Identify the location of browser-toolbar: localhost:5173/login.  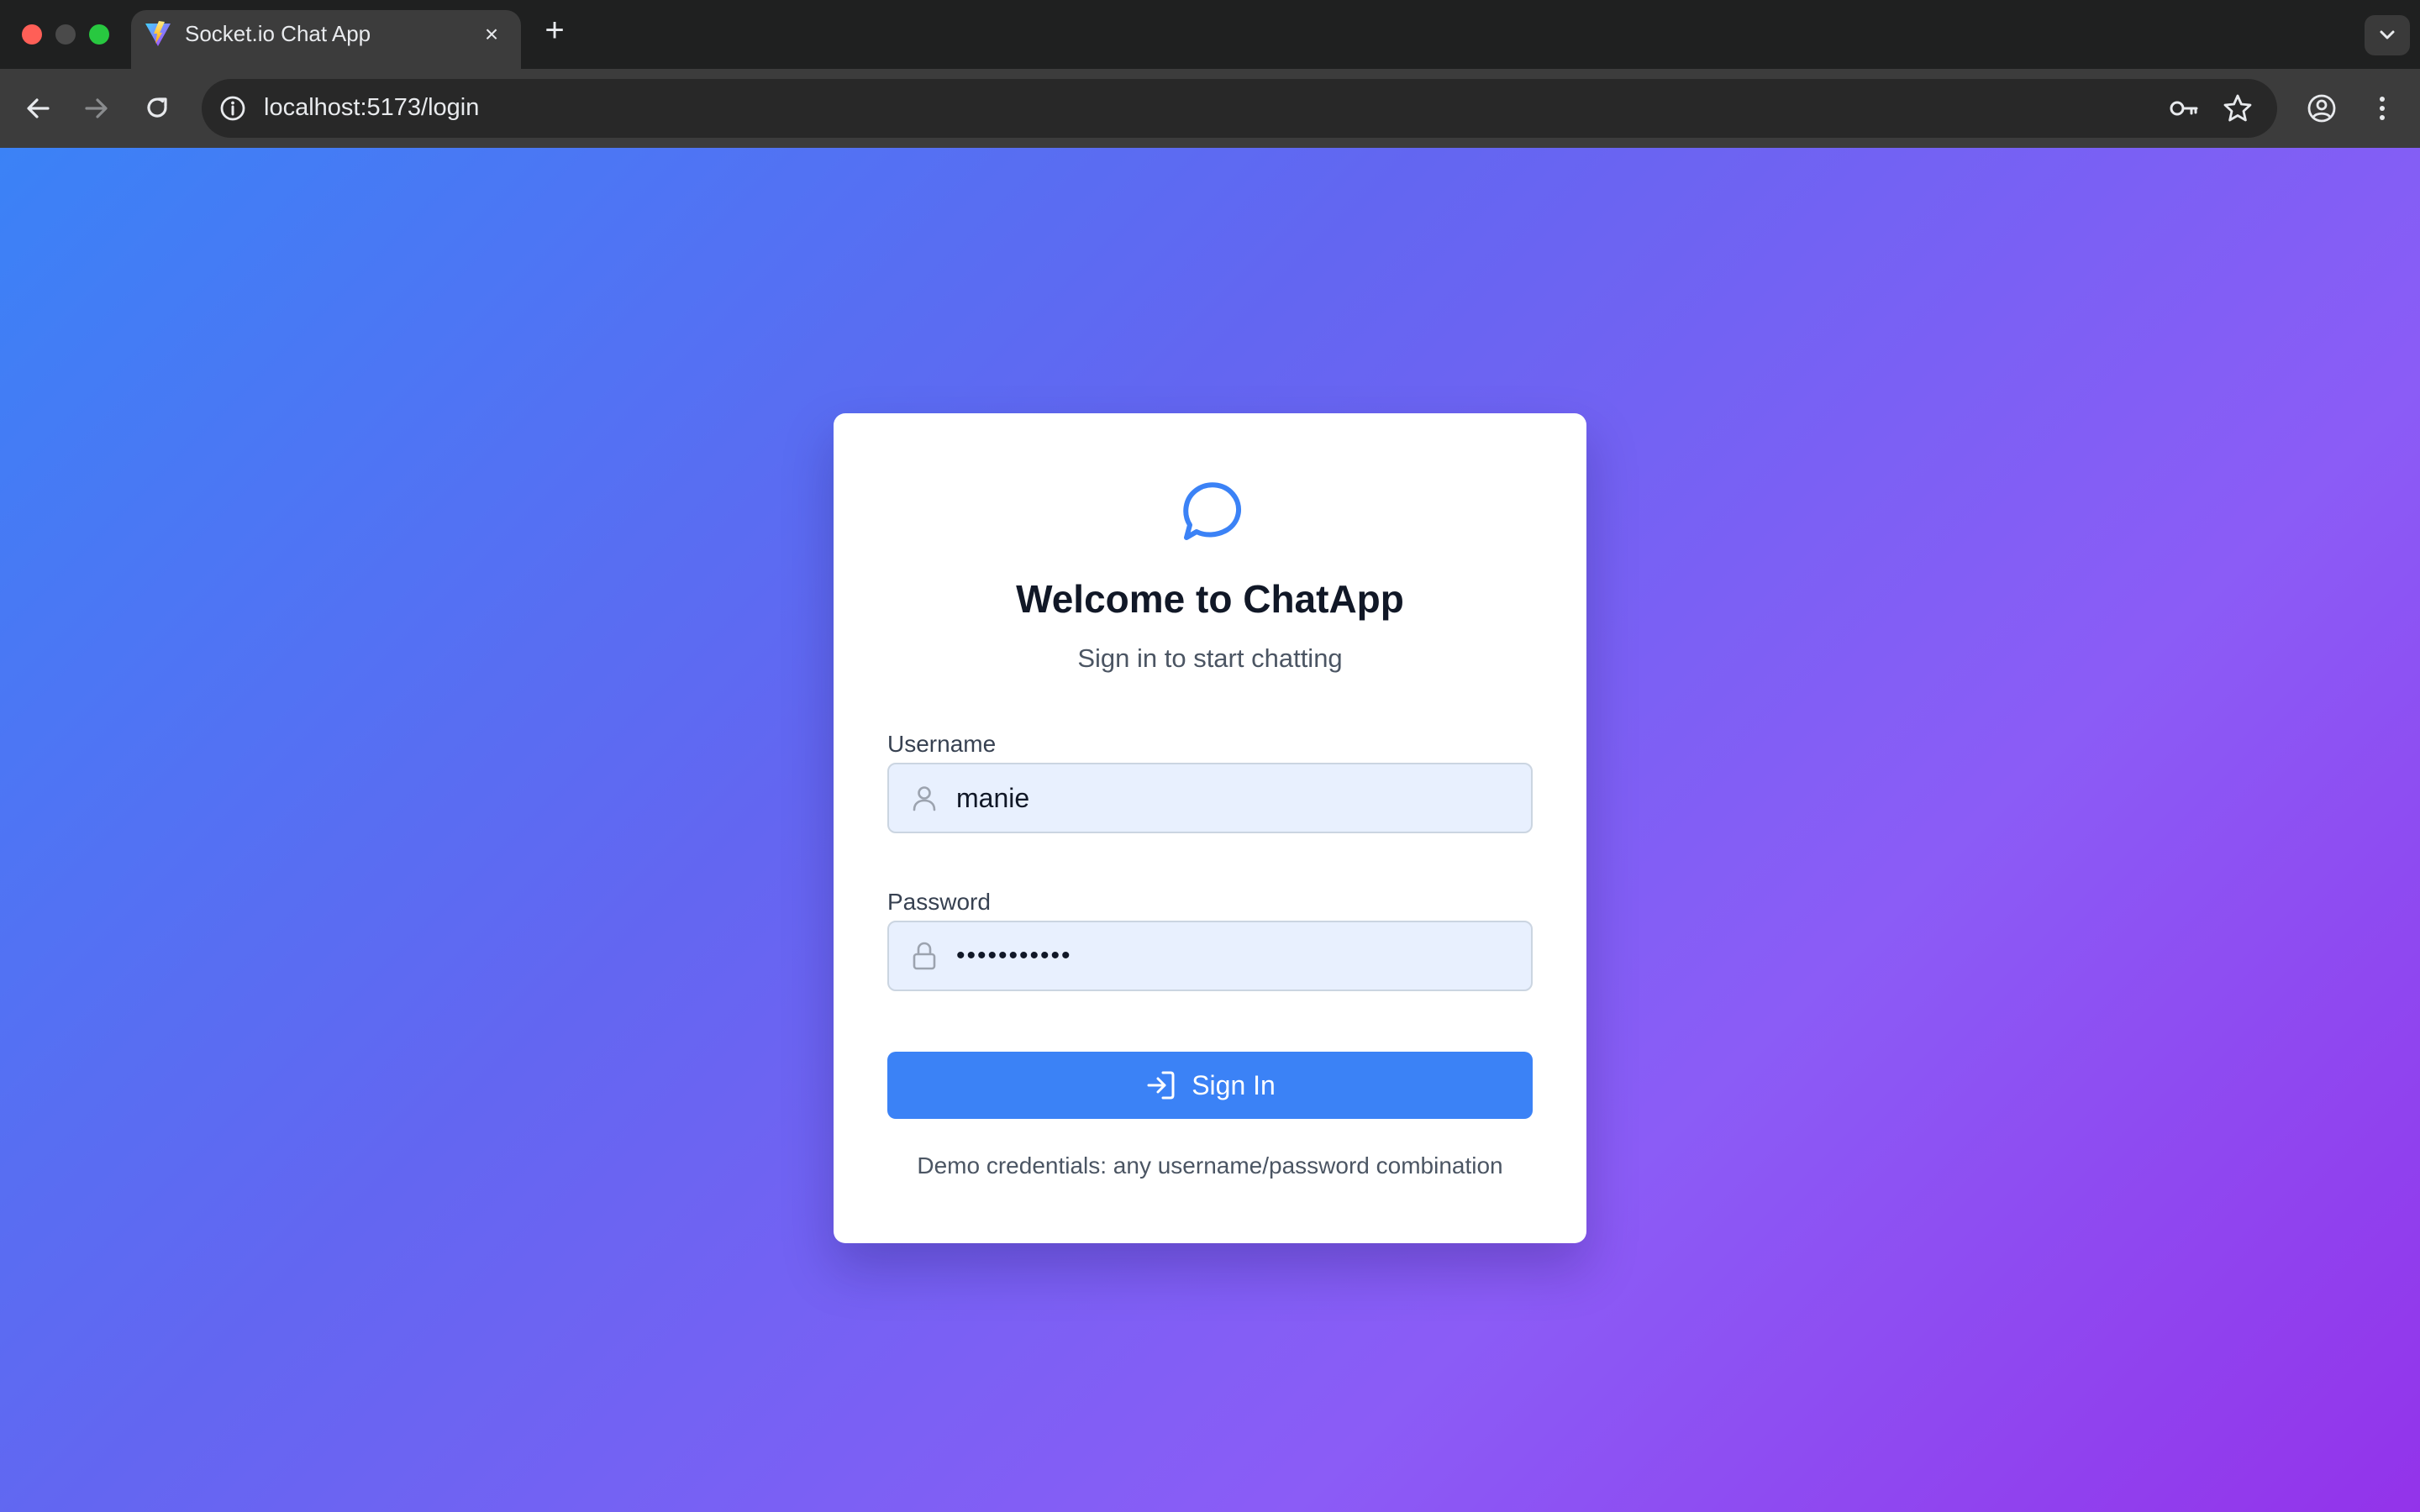
(1210, 108).